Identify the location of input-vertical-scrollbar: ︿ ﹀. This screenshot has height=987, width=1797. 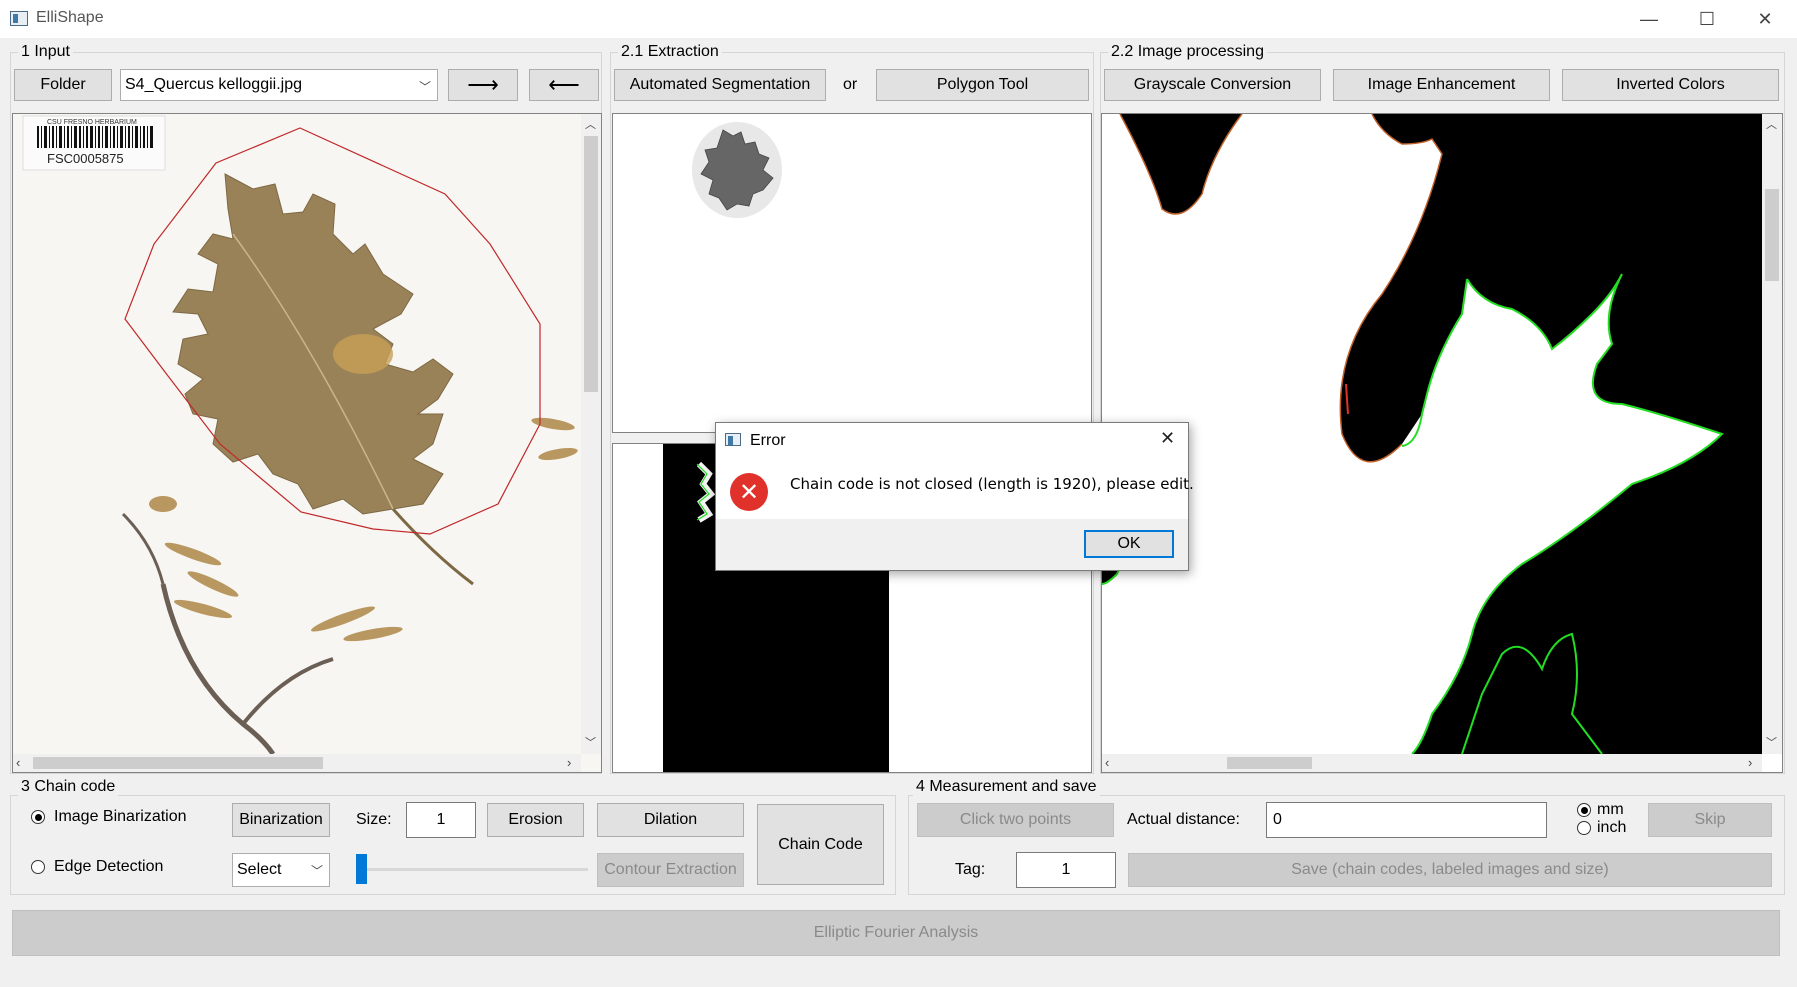
(591, 434).